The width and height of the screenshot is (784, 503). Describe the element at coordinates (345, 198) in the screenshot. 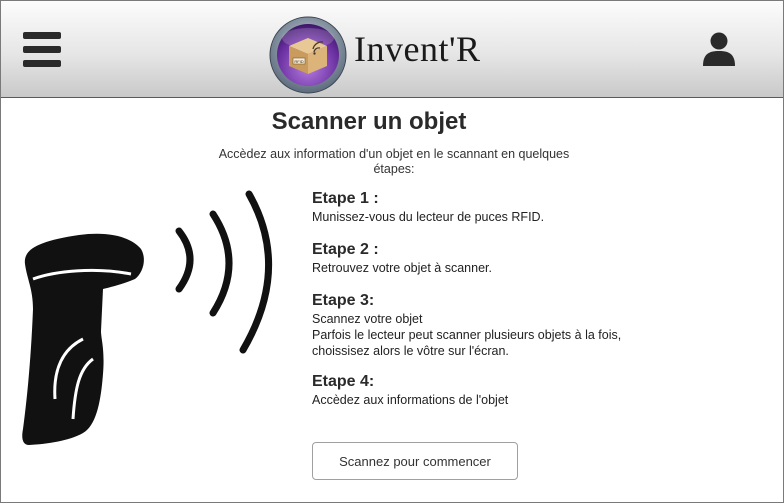

I see `step-heading: Etape 1 :` at that location.